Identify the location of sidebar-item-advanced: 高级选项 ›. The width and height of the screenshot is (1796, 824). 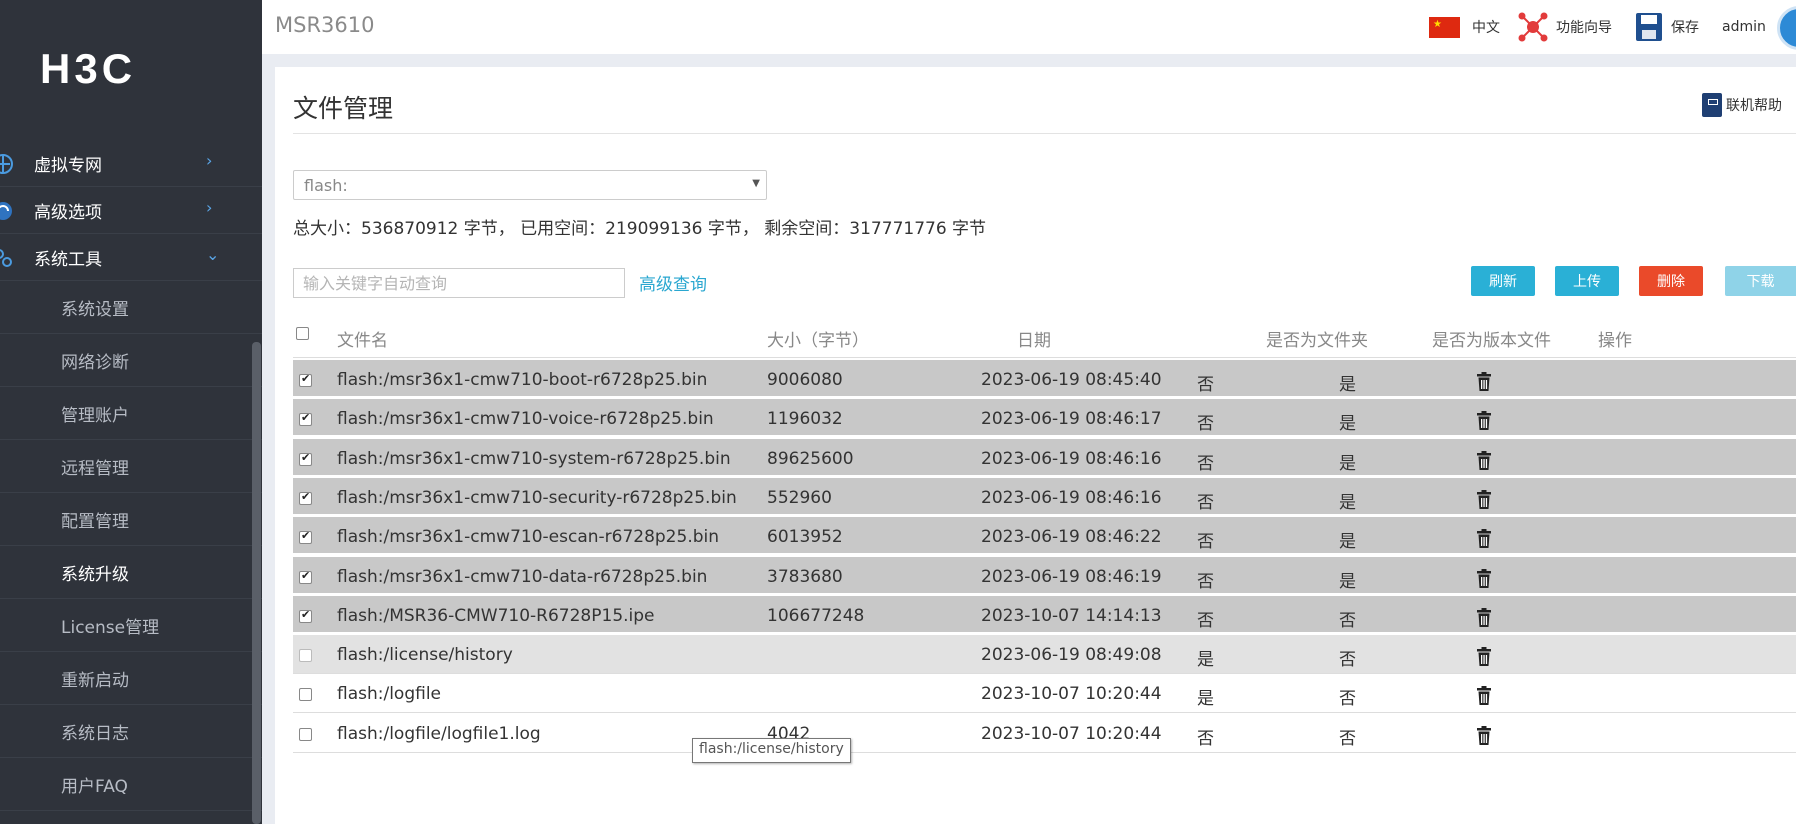
(131, 210).